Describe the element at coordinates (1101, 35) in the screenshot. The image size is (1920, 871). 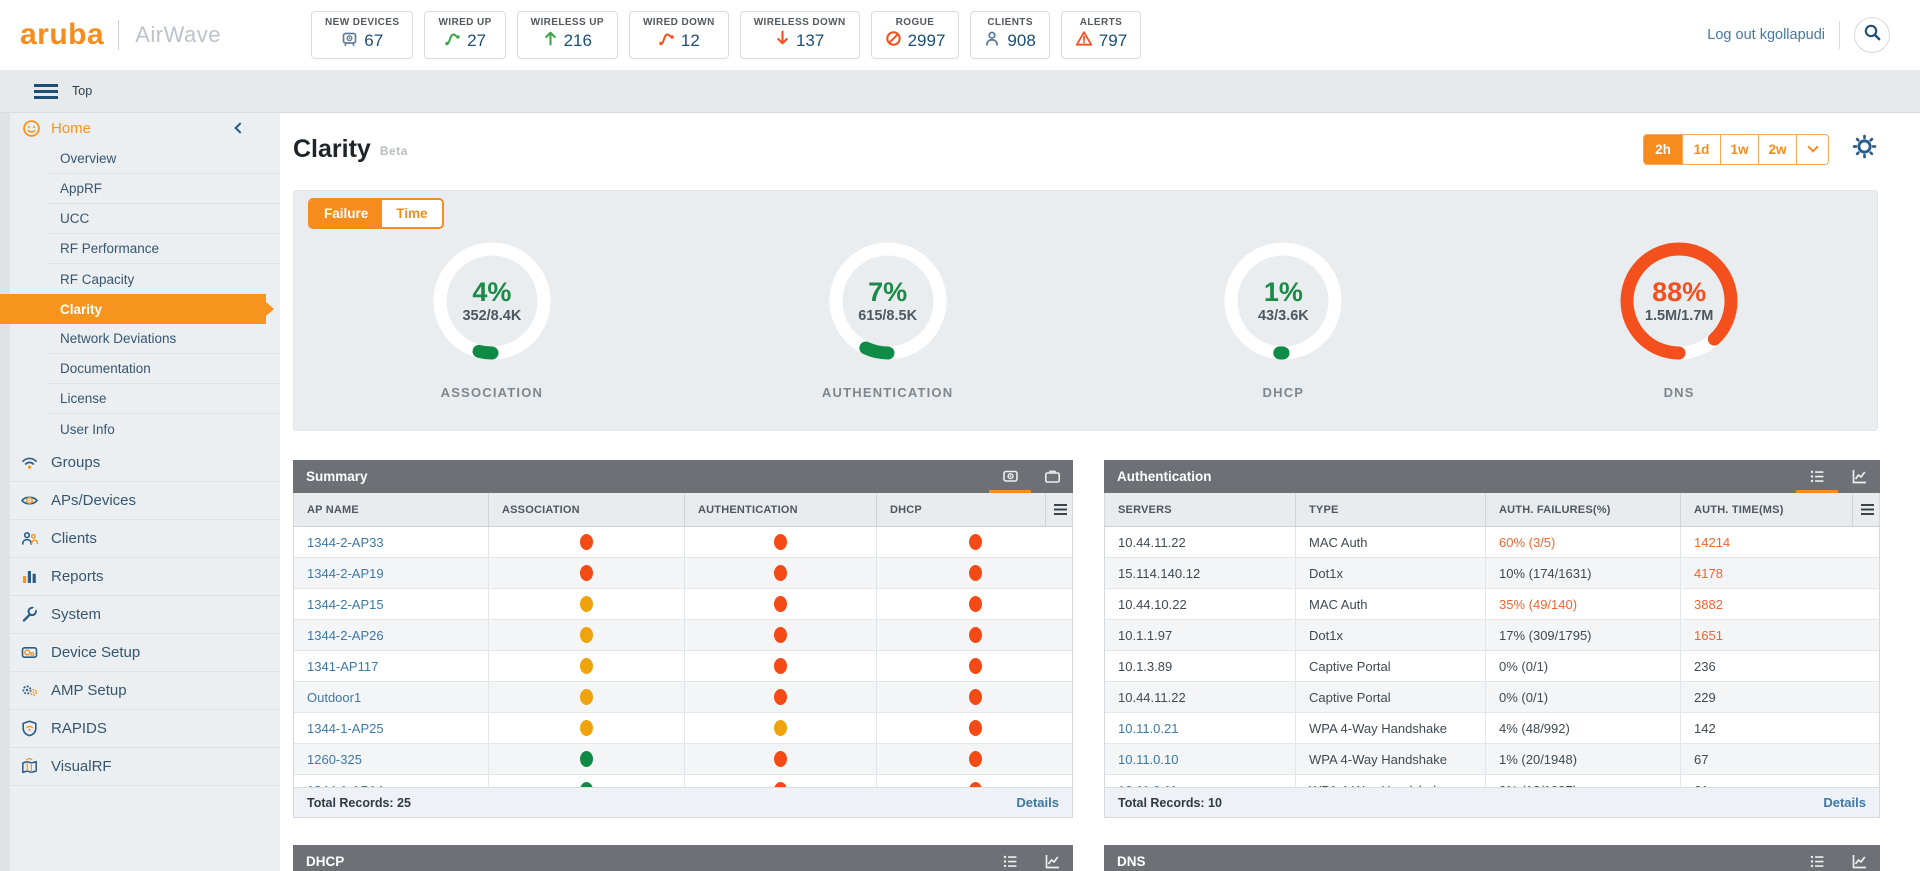
I see `stat-alerts: ALERTS 797` at that location.